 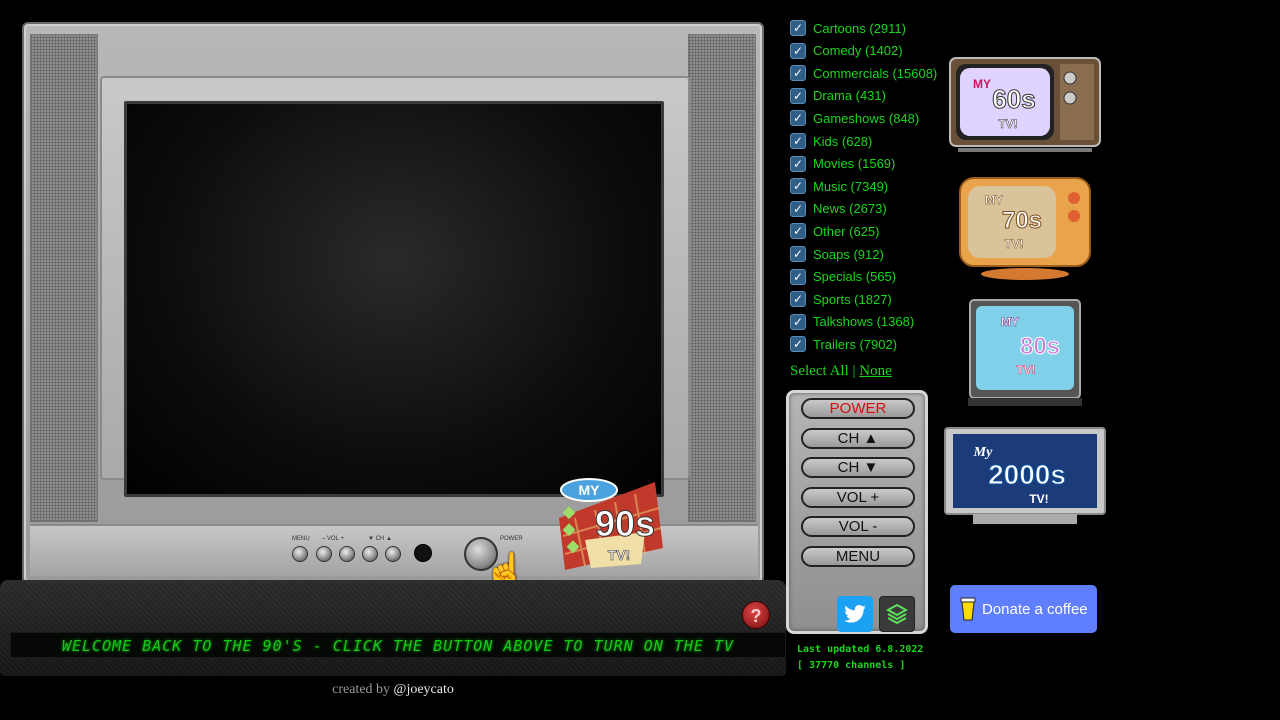 I want to click on tv60-decade-text: 60s, so click(x=1013, y=99).